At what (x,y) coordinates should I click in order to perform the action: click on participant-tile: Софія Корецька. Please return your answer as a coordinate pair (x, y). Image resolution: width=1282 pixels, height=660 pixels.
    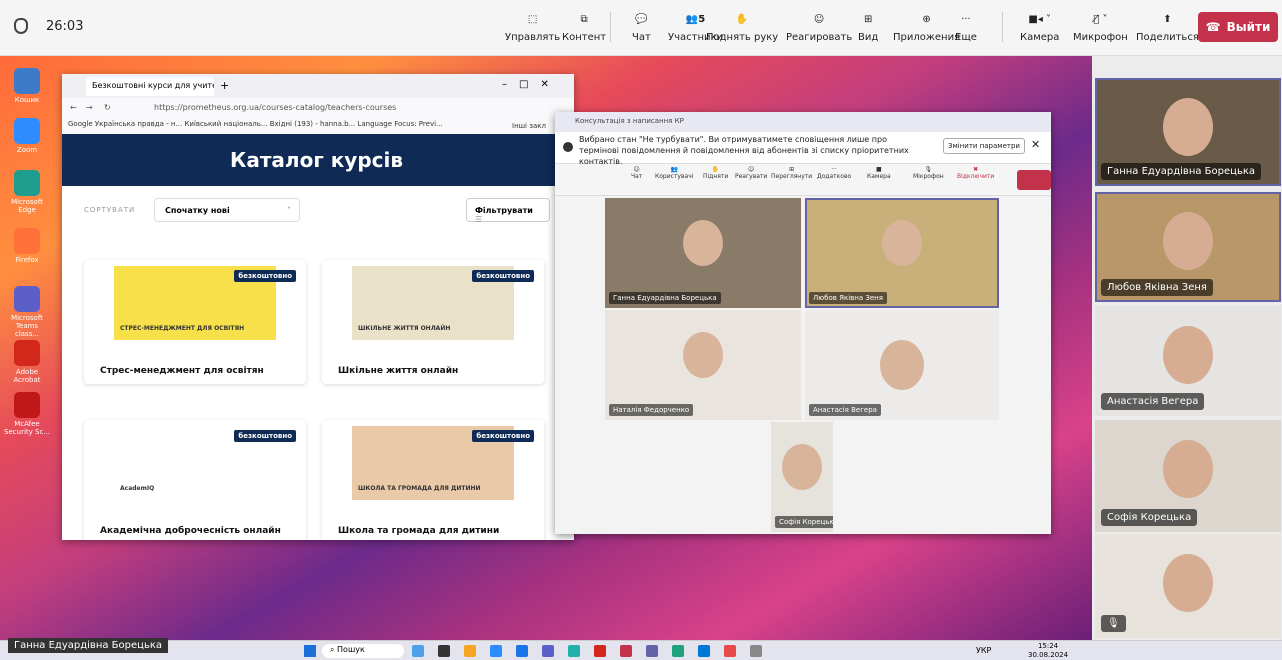
    Looking at the image, I should click on (1188, 476).